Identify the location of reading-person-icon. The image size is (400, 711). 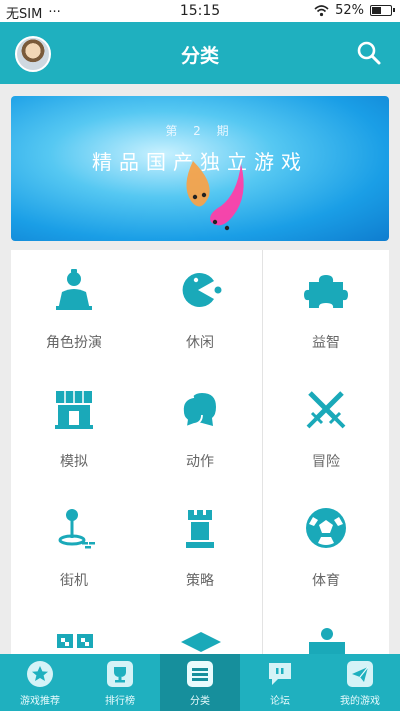
(327, 641).